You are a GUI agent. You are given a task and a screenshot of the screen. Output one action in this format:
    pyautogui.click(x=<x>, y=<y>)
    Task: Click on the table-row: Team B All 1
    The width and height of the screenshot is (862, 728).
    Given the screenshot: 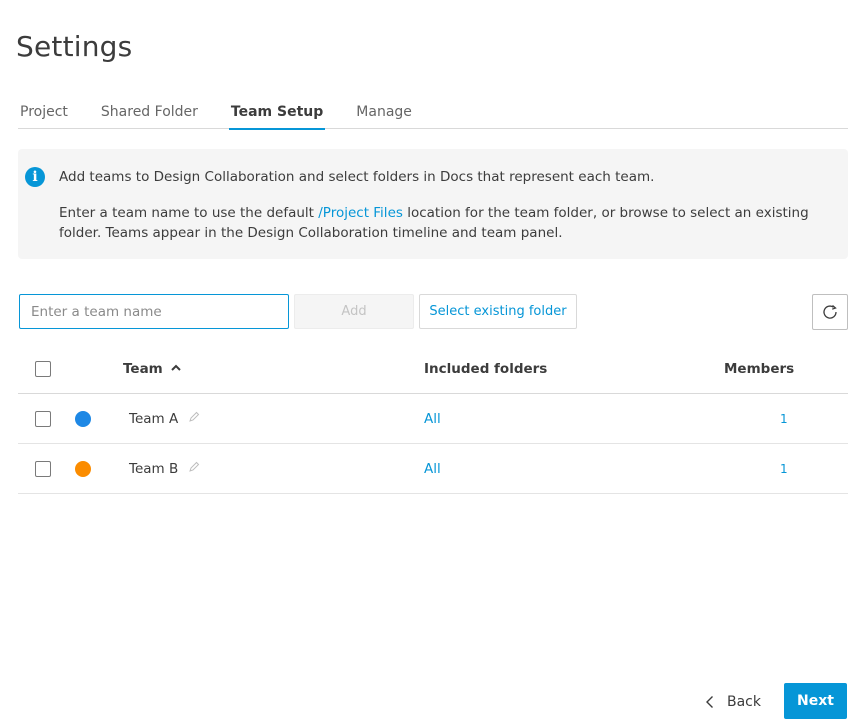 What is the action you would take?
    pyautogui.click(x=433, y=469)
    